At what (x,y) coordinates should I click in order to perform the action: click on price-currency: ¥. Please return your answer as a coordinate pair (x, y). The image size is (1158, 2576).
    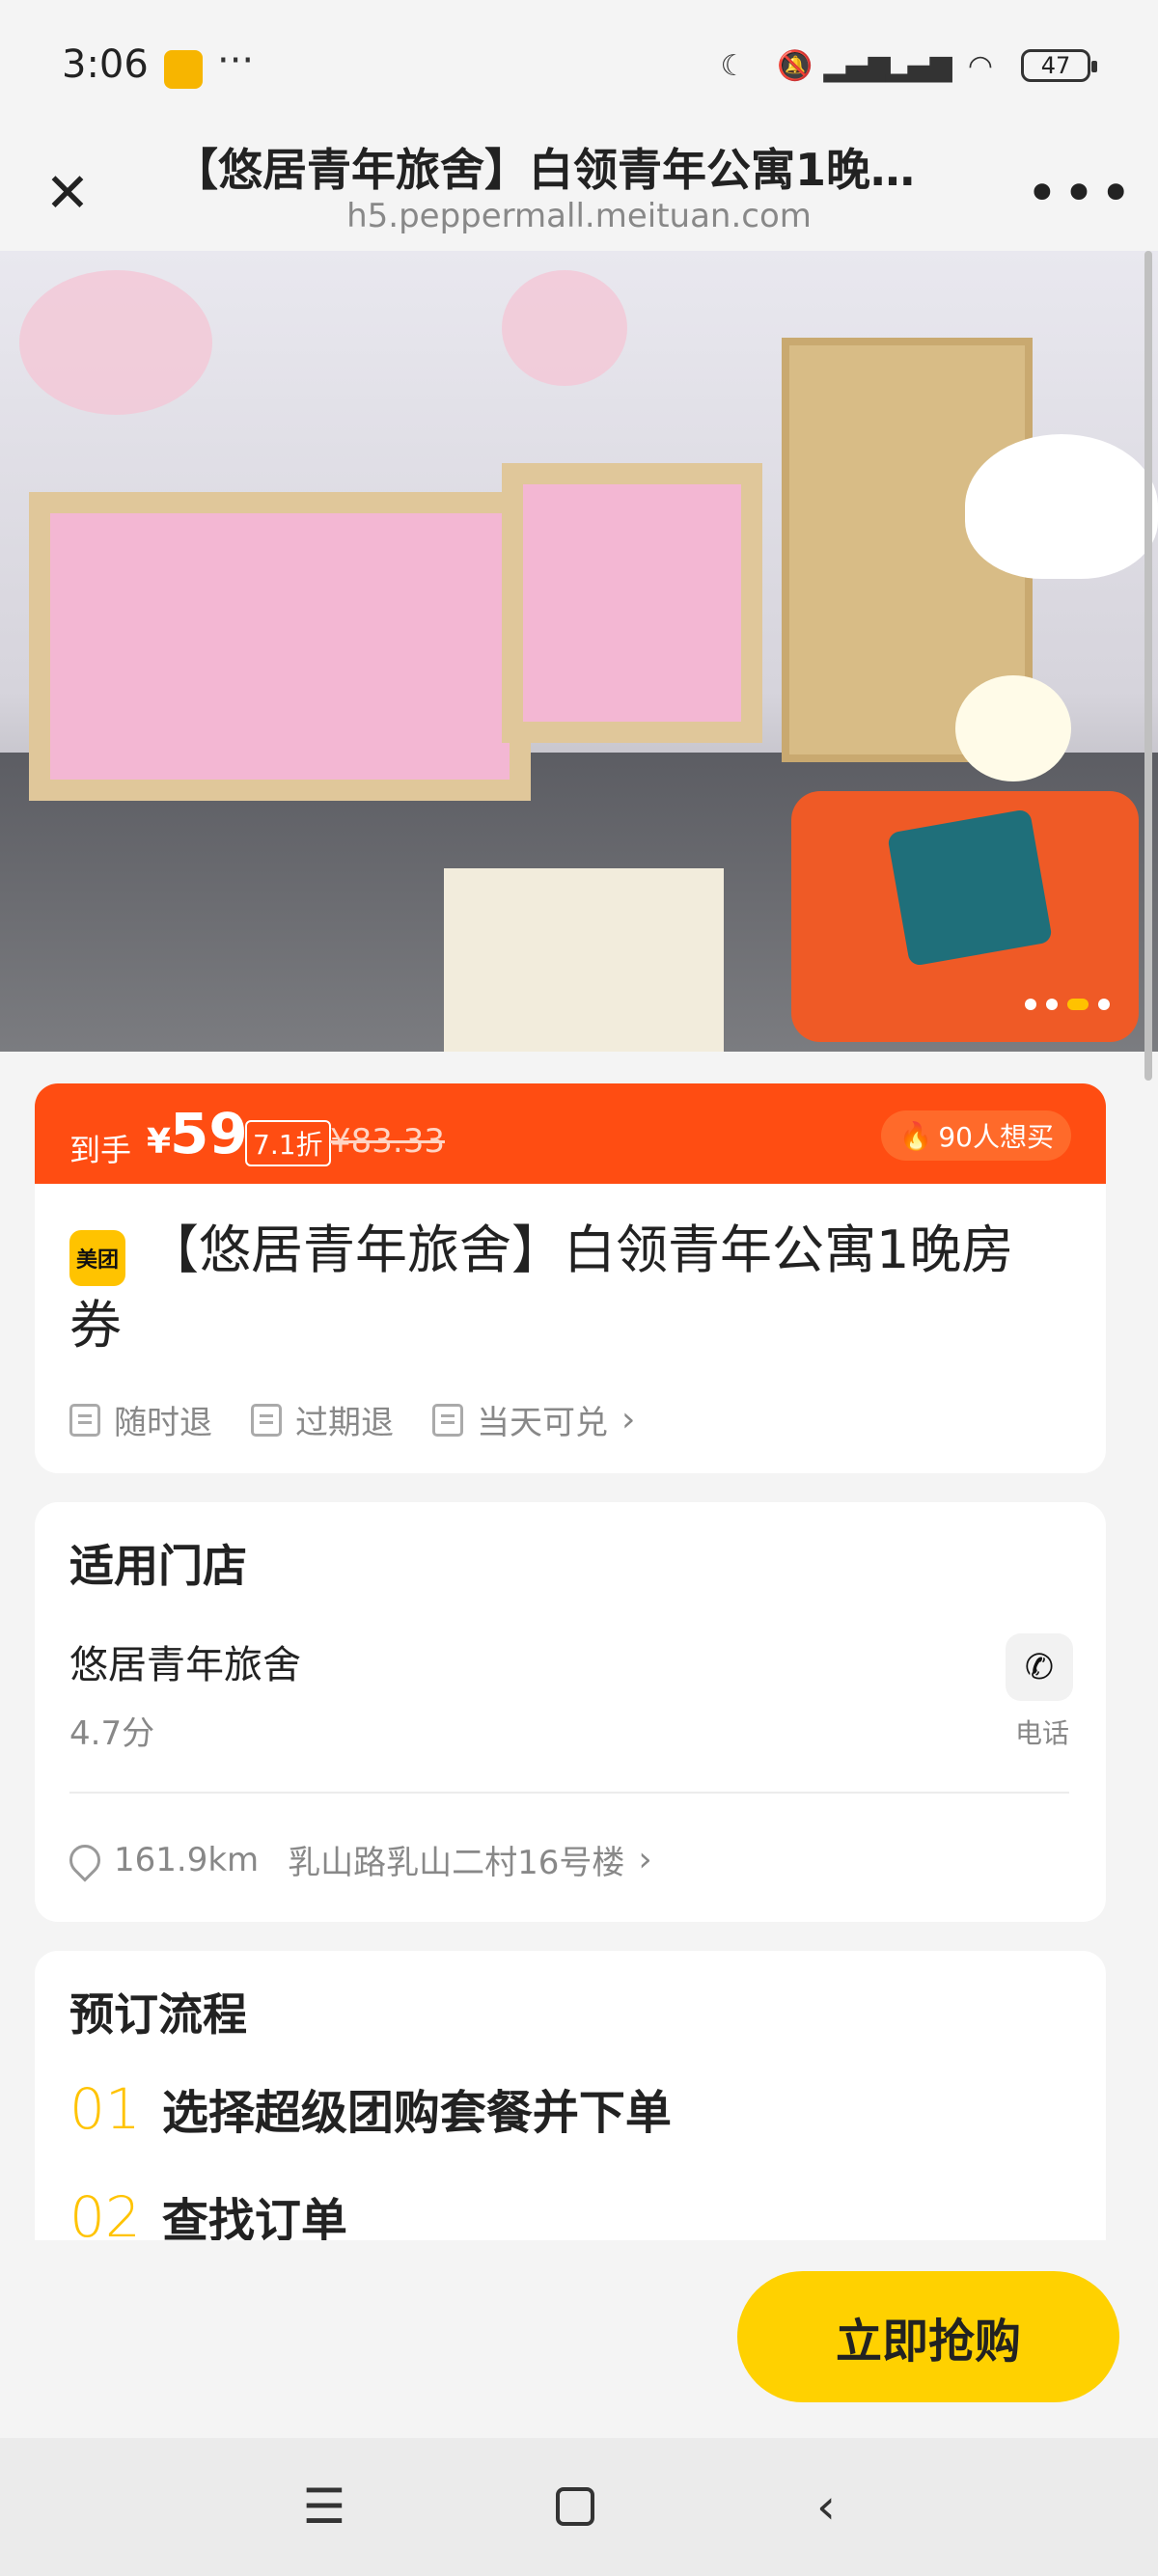
    Looking at the image, I should click on (159, 1142).